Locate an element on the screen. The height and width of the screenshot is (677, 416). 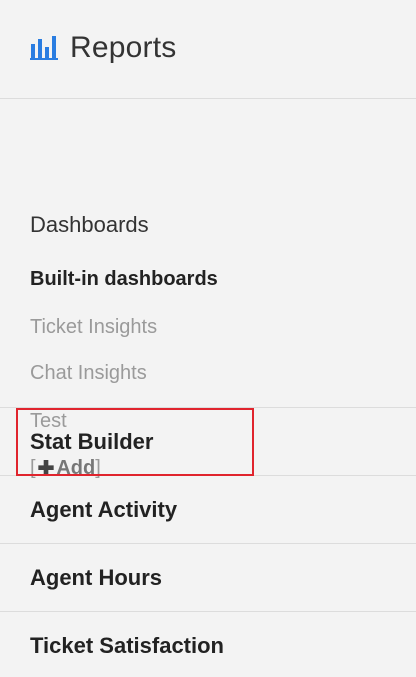
nav-item-agent-activity: Agent Activity is located at coordinates (208, 510).